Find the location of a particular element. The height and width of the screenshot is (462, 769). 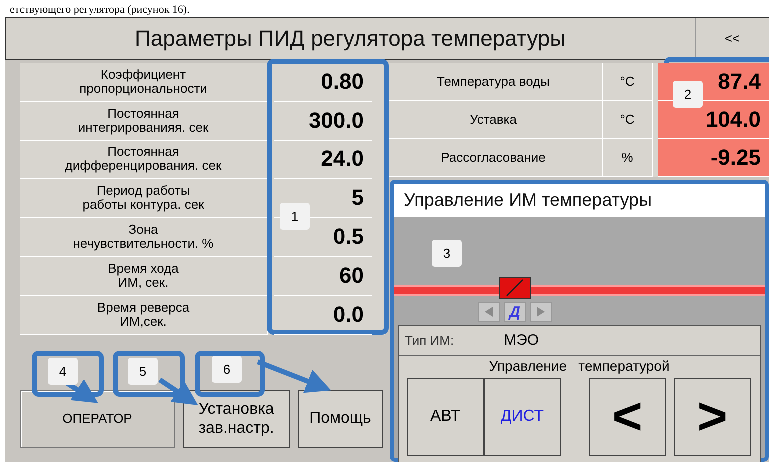

reading-value: 104.0 is located at coordinates (713, 120).